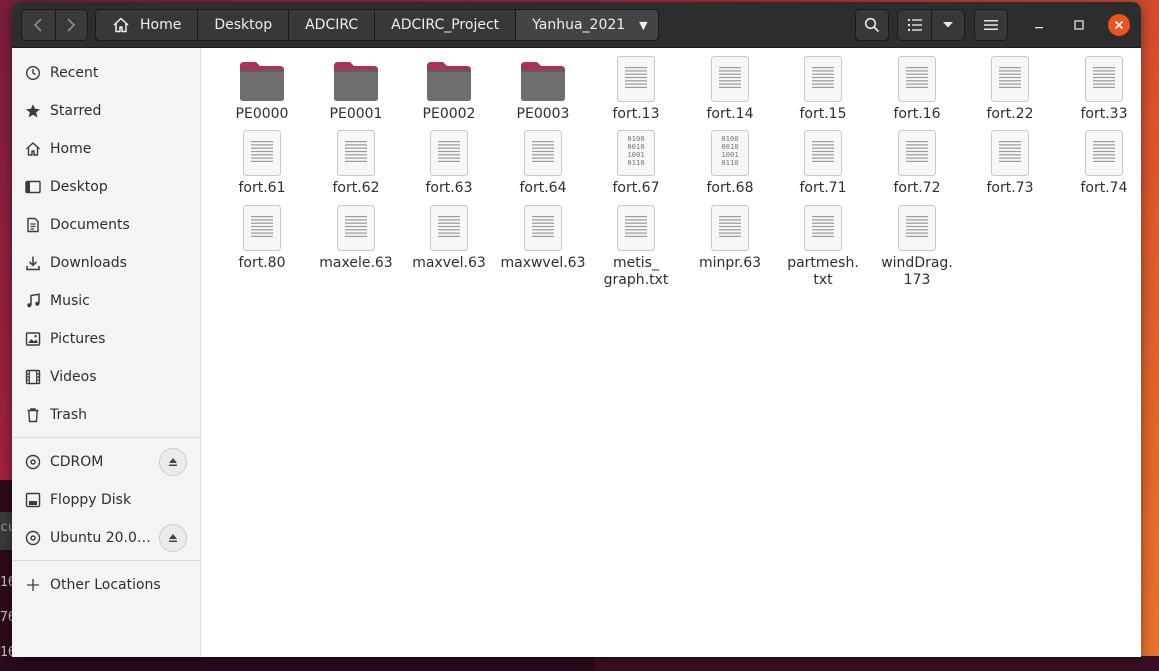  Describe the element at coordinates (106, 149) in the screenshot. I see `sidebar-item-home: Home` at that location.